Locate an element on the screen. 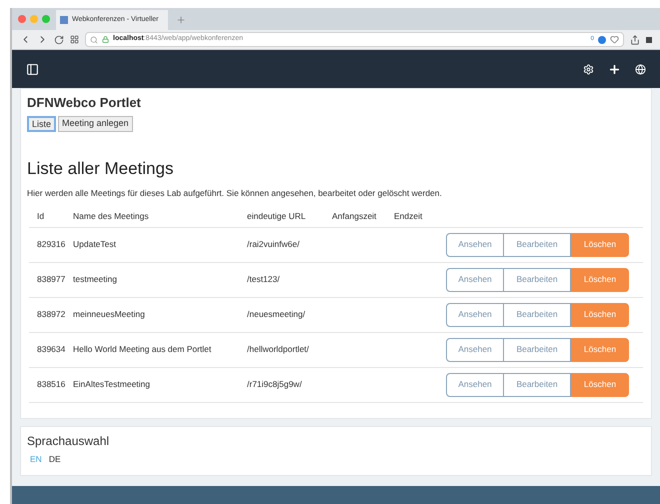 This screenshot has width=660, height=504. language-title: Sprachauswahl is located at coordinates (68, 441).